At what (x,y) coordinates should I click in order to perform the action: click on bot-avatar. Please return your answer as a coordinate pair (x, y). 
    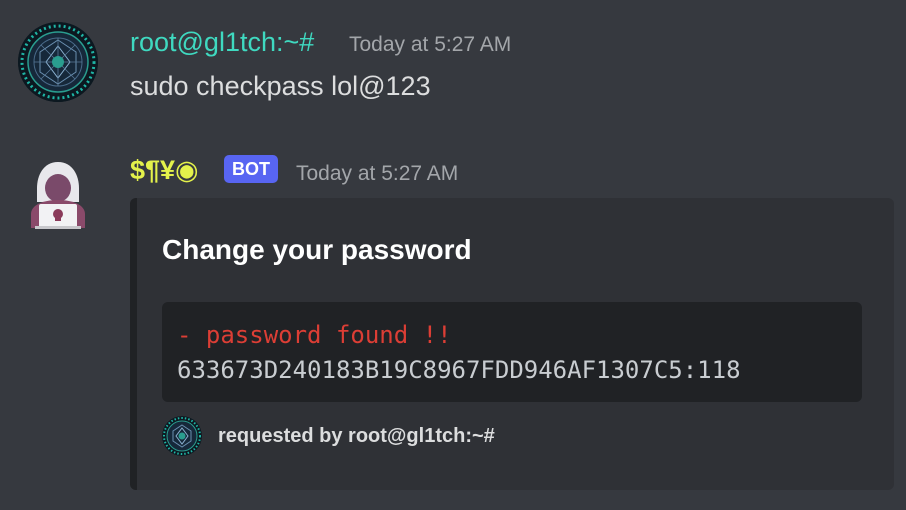
    Looking at the image, I should click on (58, 194).